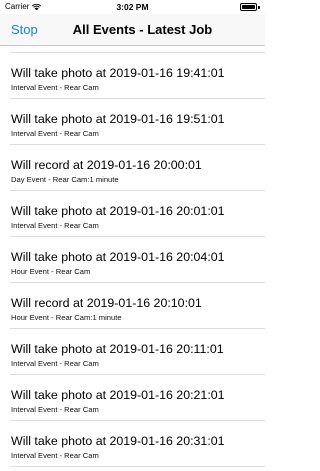 Image resolution: width=320 pixels, height=471 pixels. Describe the element at coordinates (106, 165) in the screenshot. I see `event-title: Will record at 2019-01-16 20:00:01` at that location.